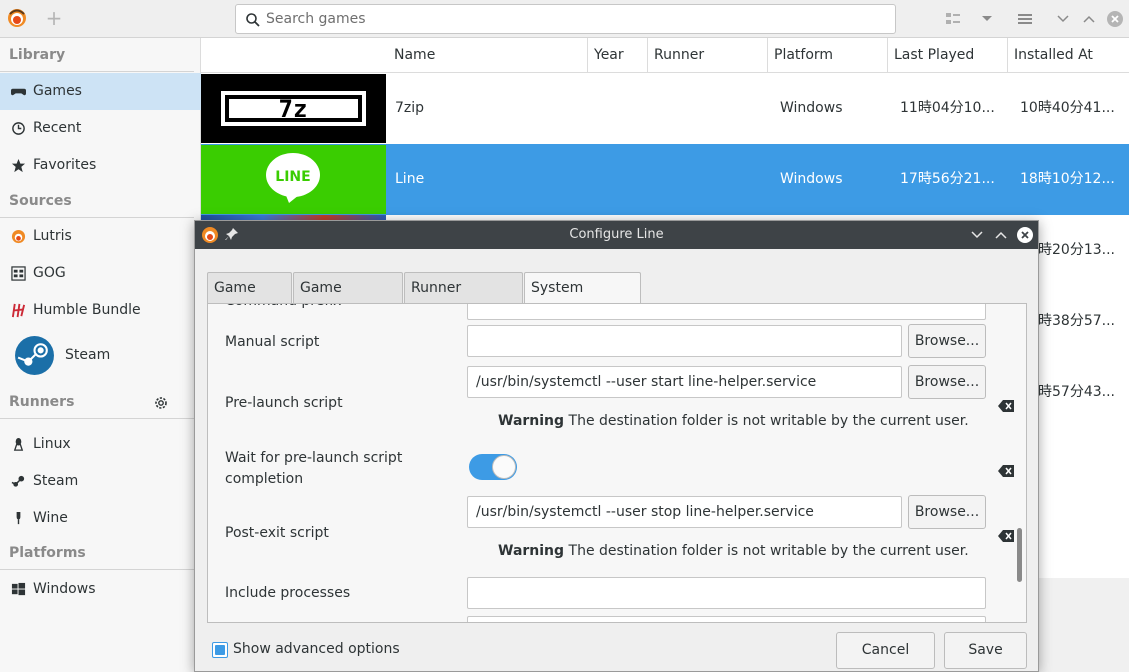  Describe the element at coordinates (1068, 55) in the screenshot. I see `column-header-installed-at: Installed At` at that location.